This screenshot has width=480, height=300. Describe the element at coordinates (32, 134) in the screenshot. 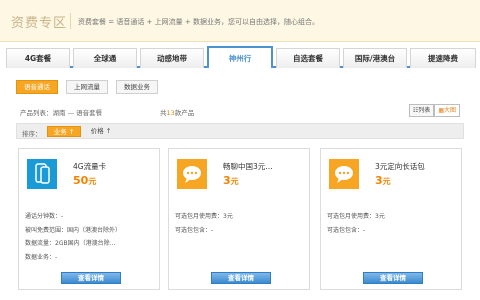

I see `sort-label: 排序：` at that location.